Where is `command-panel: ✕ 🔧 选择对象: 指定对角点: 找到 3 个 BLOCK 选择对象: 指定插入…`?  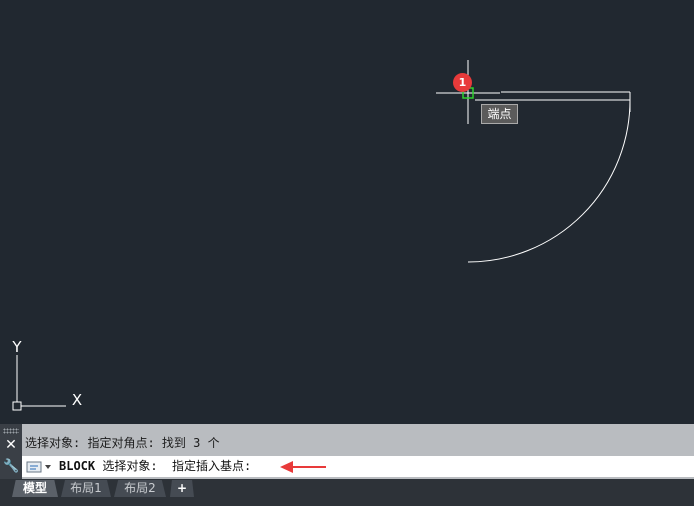
command-panel: ✕ 🔧 选择对象: 指定对角点: 找到 3 个 BLOCK 选择对象: 指定插入… is located at coordinates (347, 451).